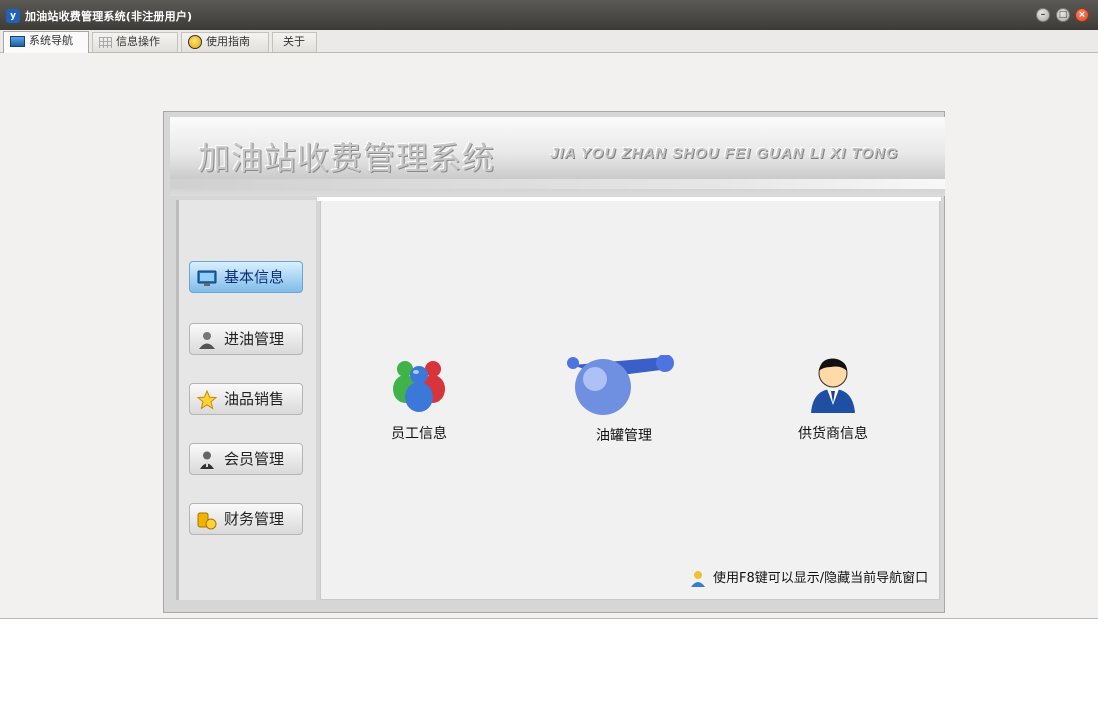  I want to click on maximize-button: □, so click(1063, 15).